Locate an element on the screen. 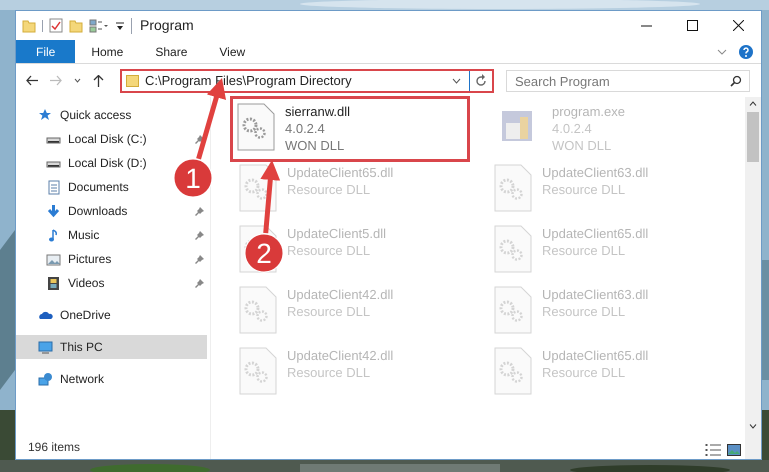  dropdown-icon is located at coordinates (120, 25).